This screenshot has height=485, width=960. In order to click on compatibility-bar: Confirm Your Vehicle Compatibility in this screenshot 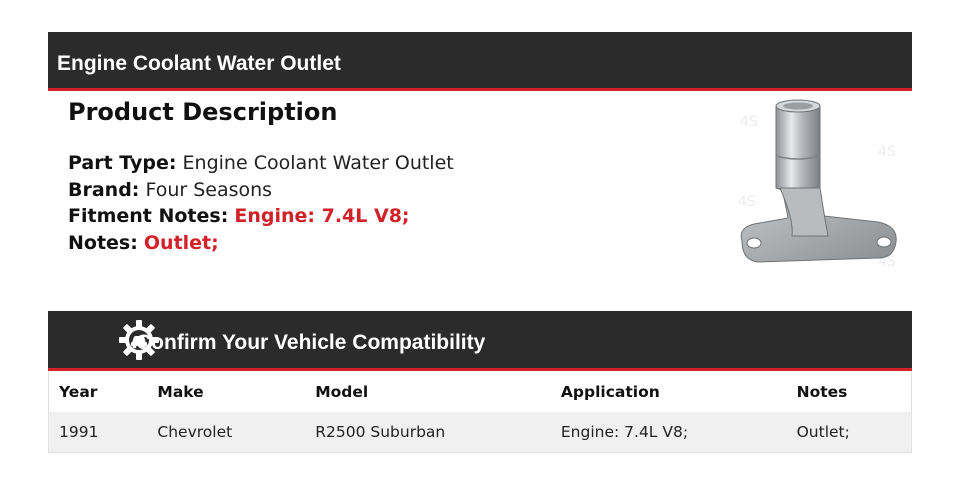, I will do `click(480, 341)`.